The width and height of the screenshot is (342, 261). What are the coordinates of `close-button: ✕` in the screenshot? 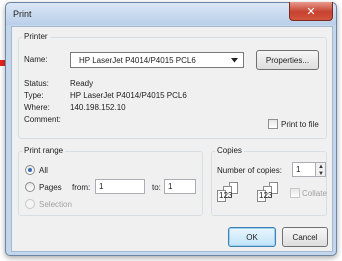 It's located at (311, 11).